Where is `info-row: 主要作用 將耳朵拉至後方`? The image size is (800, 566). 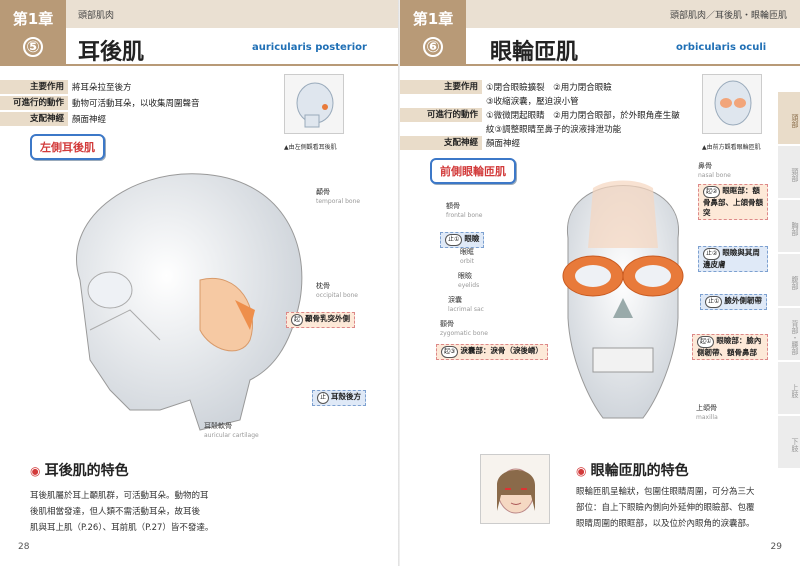 info-row: 主要作用 將耳朵拉至後方 is located at coordinates (66, 87).